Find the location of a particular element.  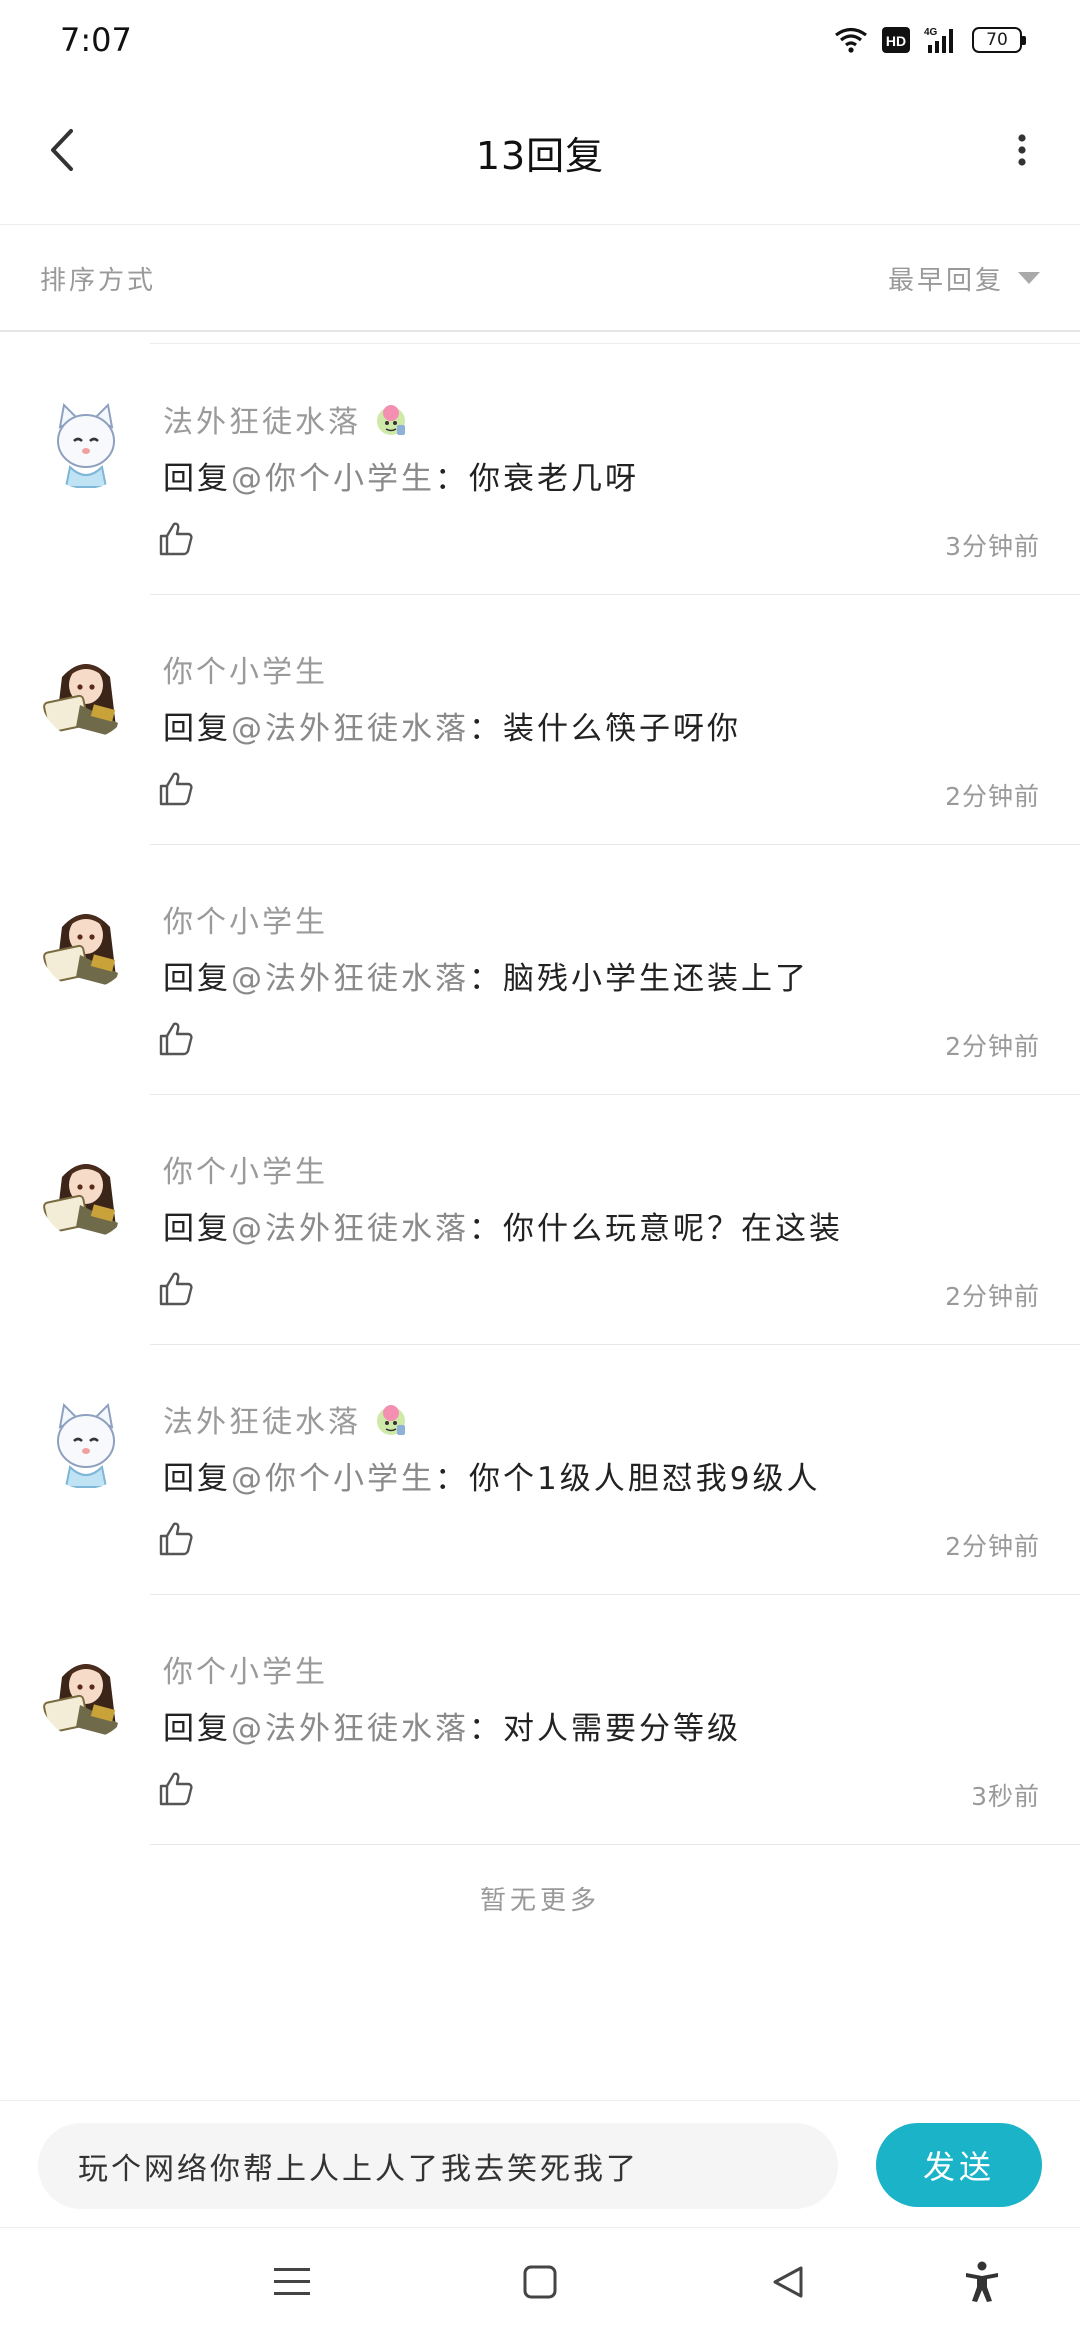

more-vertical-icon is located at coordinates (1022, 152).